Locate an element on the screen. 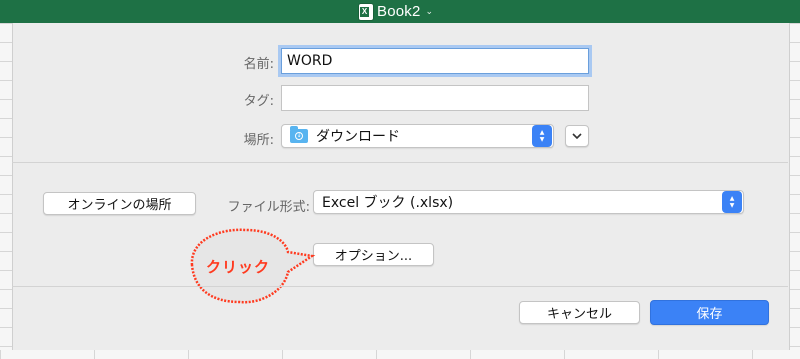 Image resolution: width=800 pixels, height=359 pixels. expand-dialog-button is located at coordinates (577, 136).